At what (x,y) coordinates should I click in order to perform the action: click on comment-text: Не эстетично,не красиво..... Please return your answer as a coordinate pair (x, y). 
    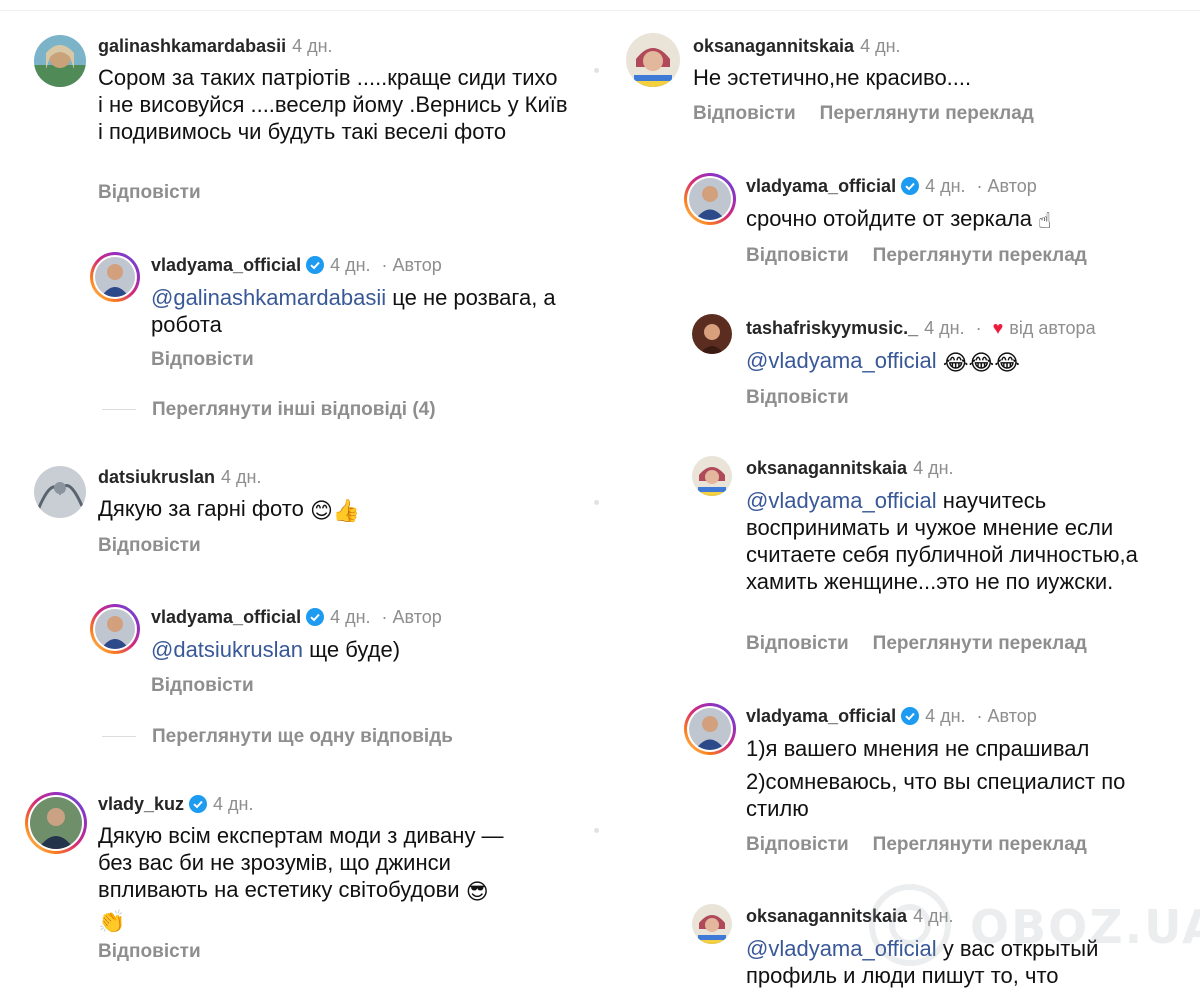
    Looking at the image, I should click on (832, 77).